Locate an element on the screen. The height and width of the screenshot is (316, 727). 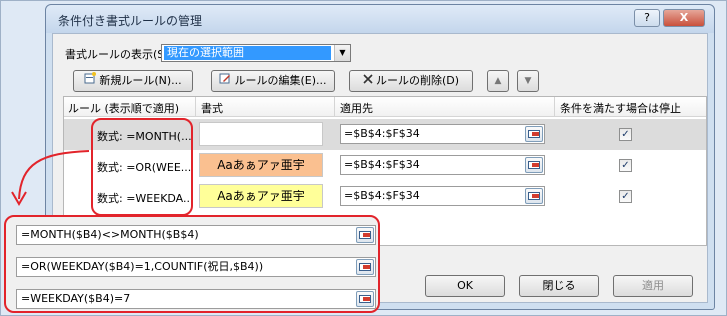
formula-field: =MONTH($B4)<>MONTH($B$4) is located at coordinates (196, 235).